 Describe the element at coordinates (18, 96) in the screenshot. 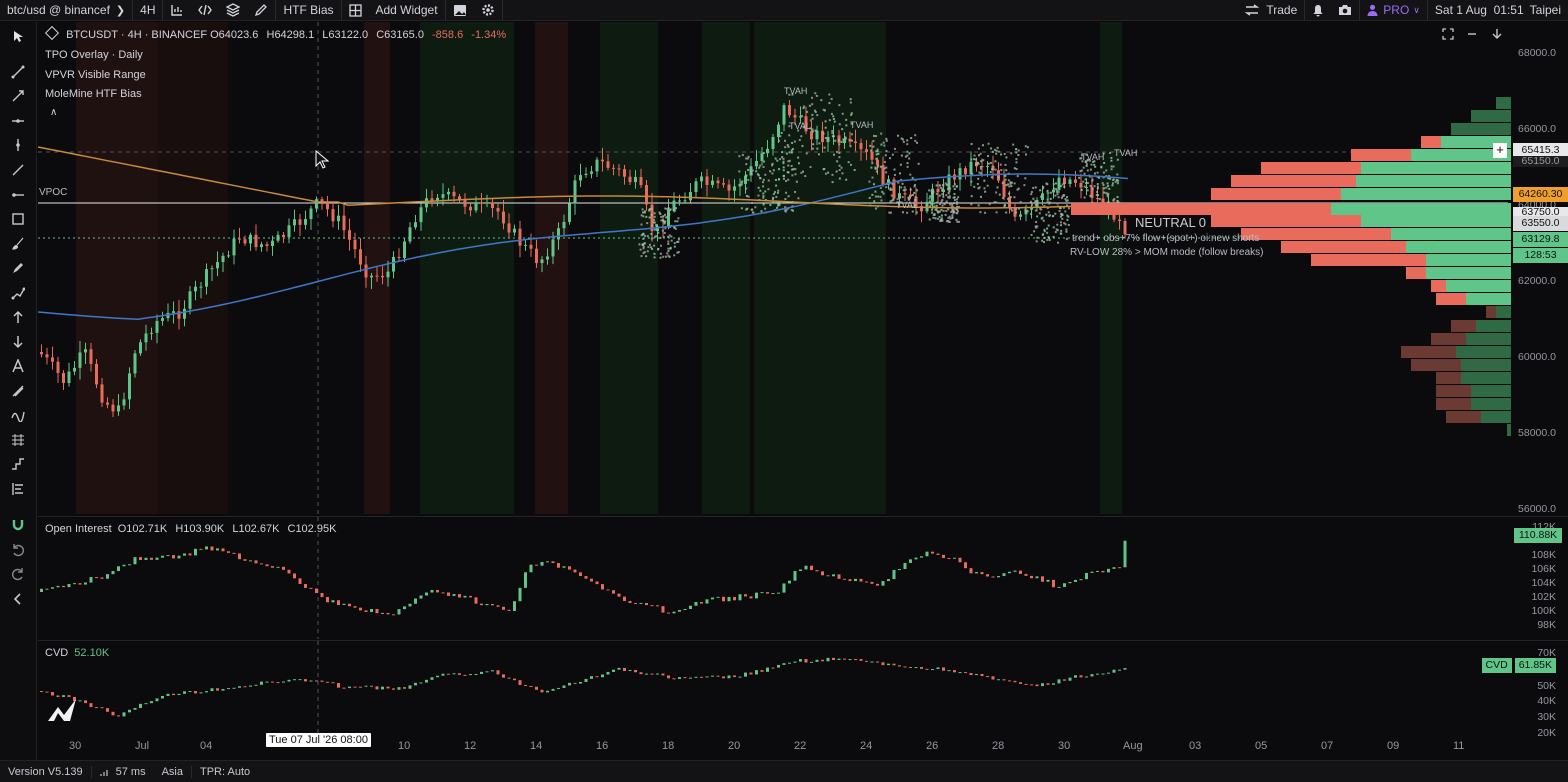

I see `ray-tool` at that location.